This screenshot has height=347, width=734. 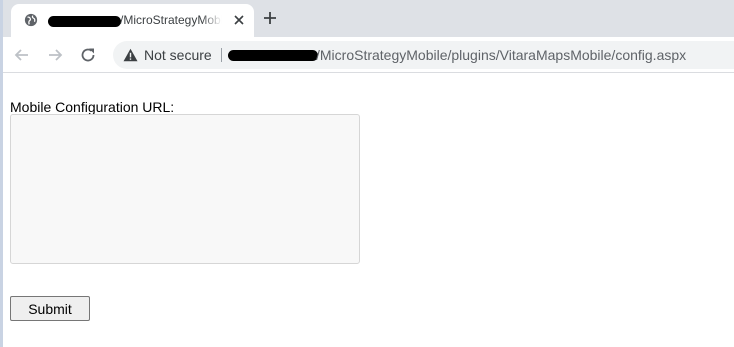 What do you see at coordinates (239, 20) in the screenshot?
I see `close-icon` at bounding box center [239, 20].